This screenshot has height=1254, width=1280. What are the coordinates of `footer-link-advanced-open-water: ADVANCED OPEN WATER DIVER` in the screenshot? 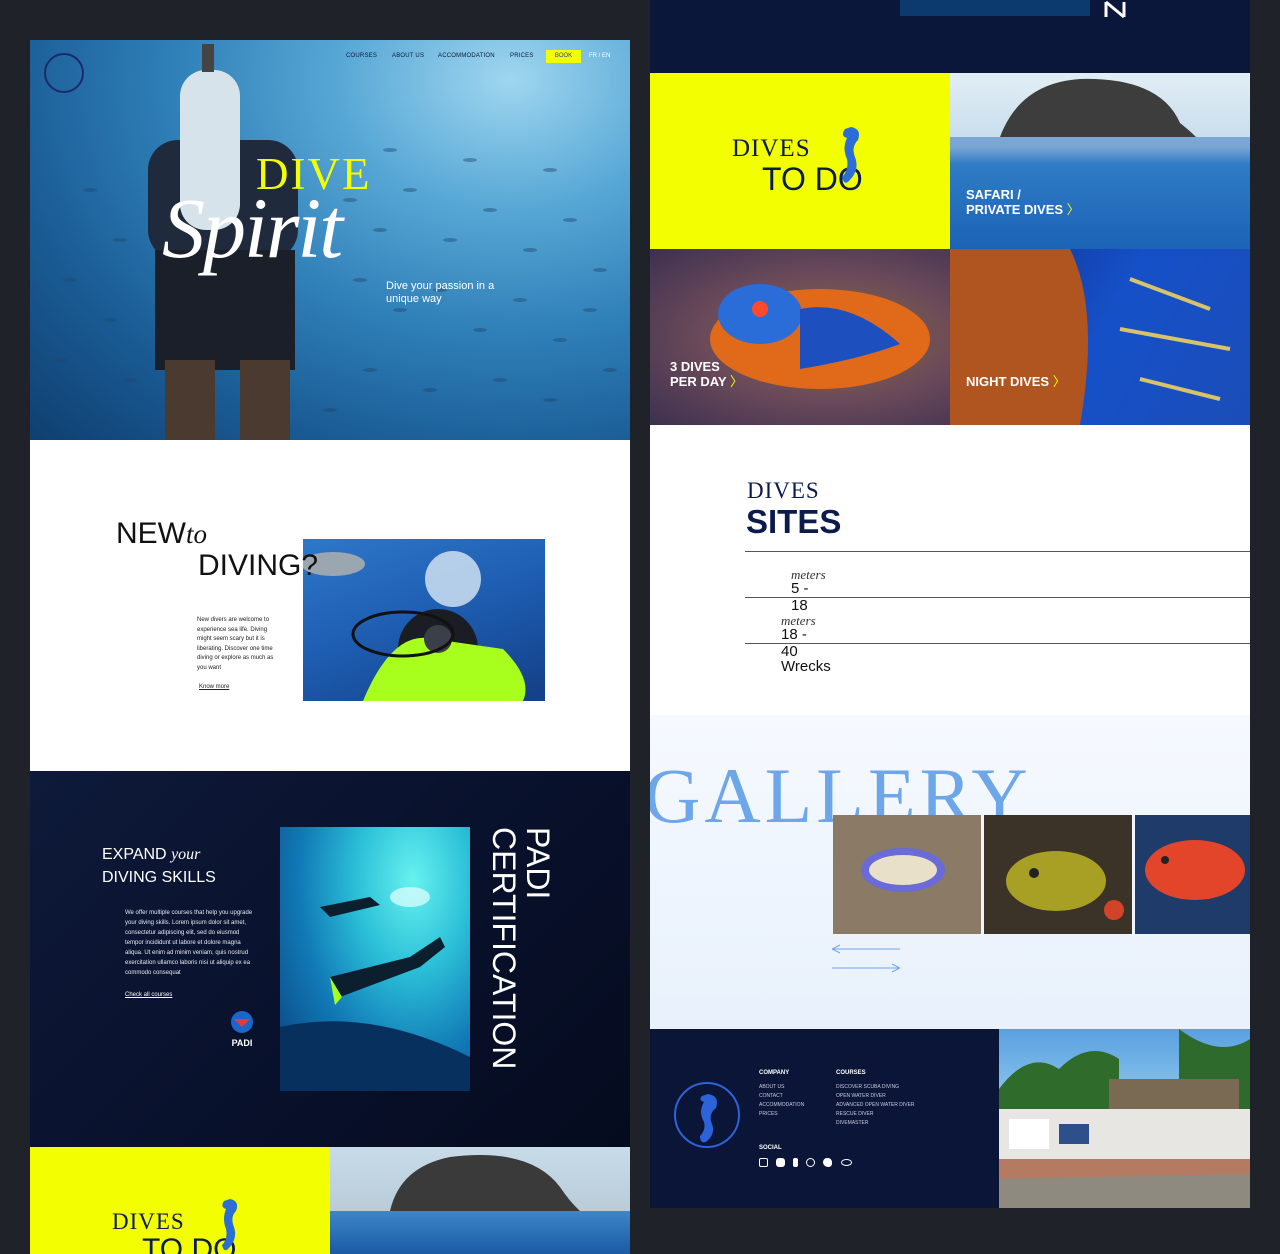 It's located at (875, 1105).